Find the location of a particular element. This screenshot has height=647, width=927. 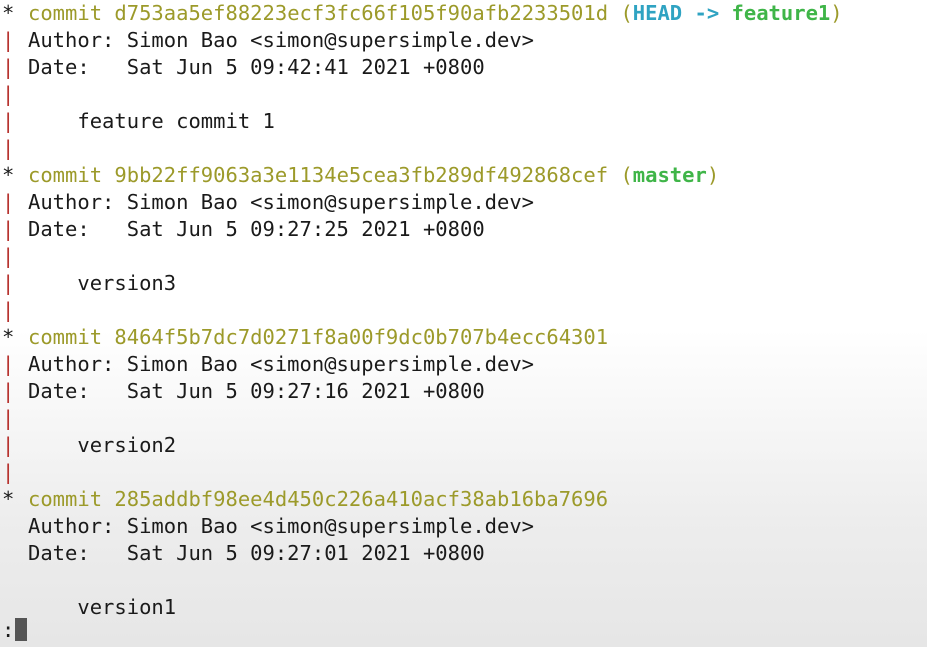

message-line: | version3 is located at coordinates (88, 283).